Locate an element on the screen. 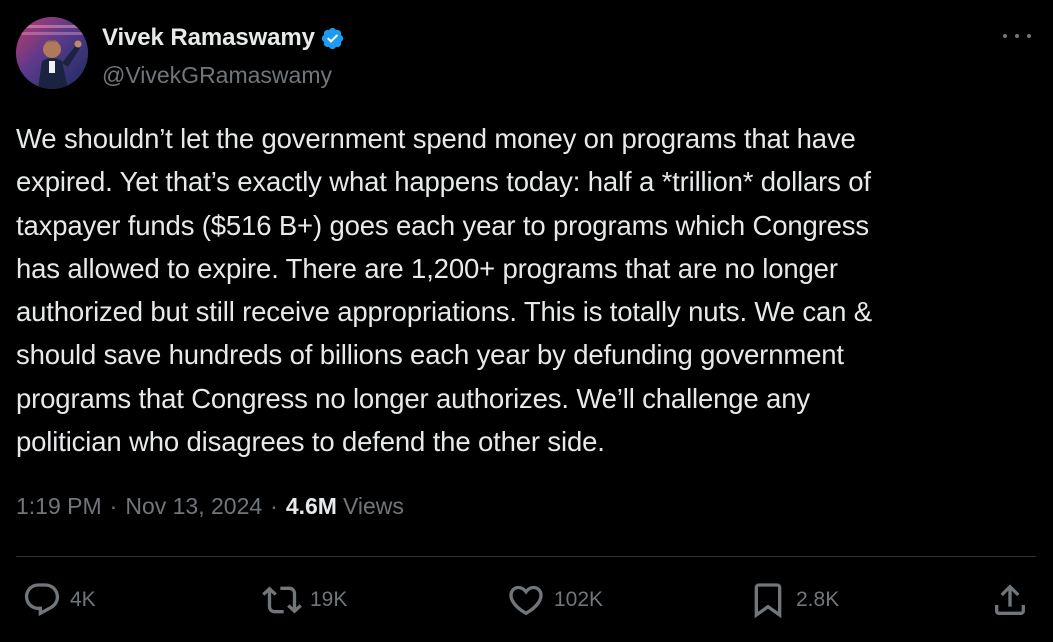  more-options-icon is located at coordinates (1017, 36).